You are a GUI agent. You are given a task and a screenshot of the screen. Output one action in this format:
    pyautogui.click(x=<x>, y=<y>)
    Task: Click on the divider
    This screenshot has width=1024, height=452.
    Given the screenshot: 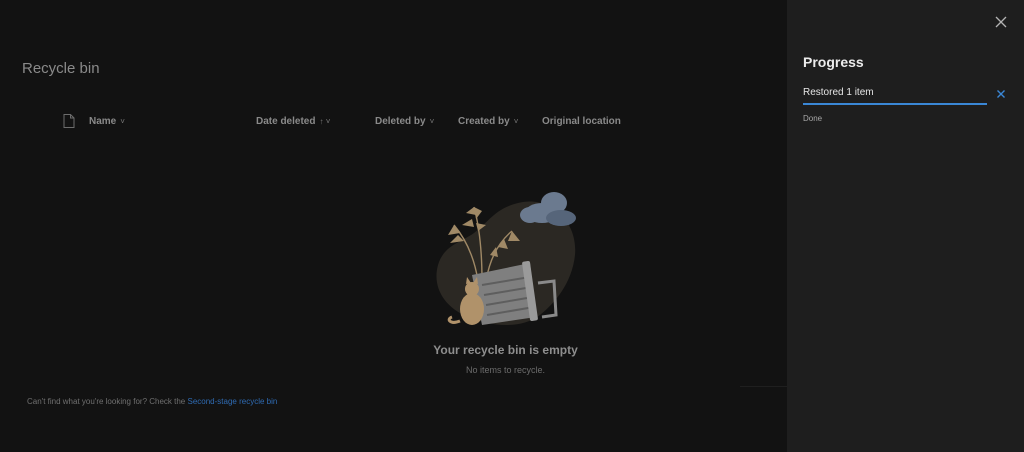 What is the action you would take?
    pyautogui.click(x=763, y=386)
    